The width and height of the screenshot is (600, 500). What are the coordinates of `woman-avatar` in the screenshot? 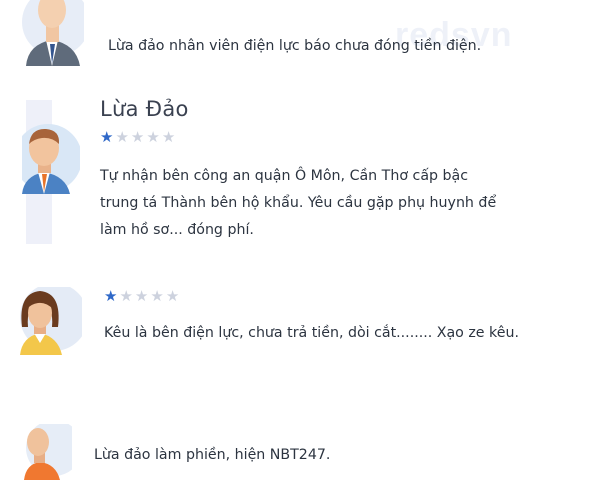 It's located at (50, 321).